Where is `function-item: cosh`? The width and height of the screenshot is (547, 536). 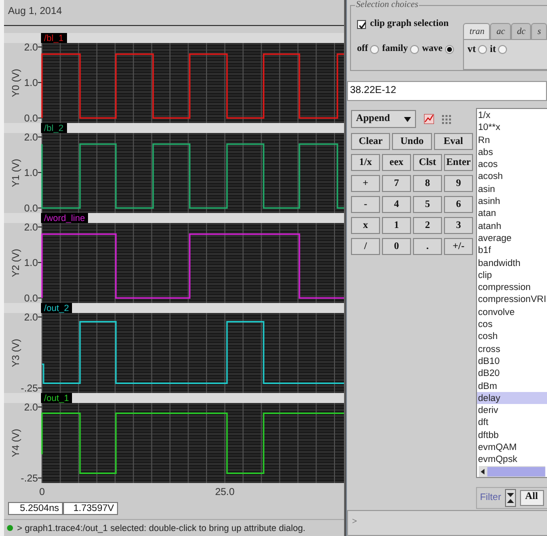
function-item: cosh is located at coordinates (512, 336).